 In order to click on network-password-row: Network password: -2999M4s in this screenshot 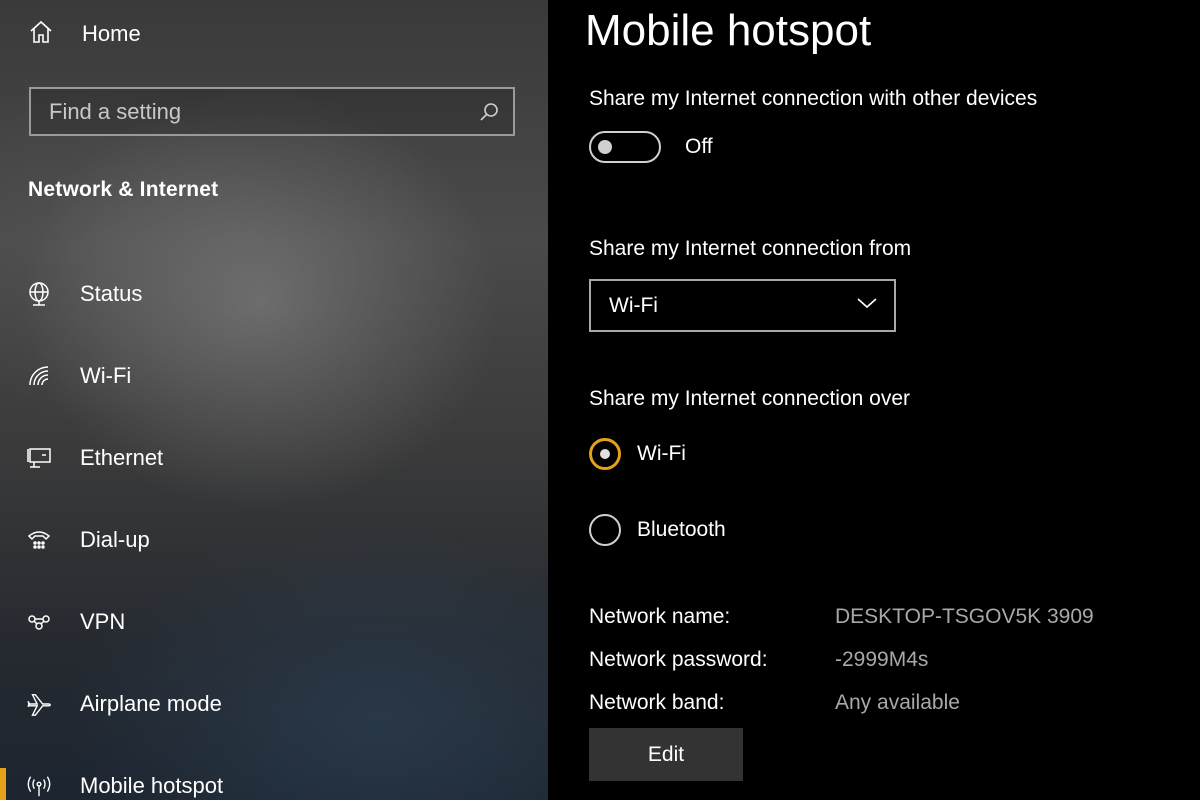, I will do `click(758, 660)`.